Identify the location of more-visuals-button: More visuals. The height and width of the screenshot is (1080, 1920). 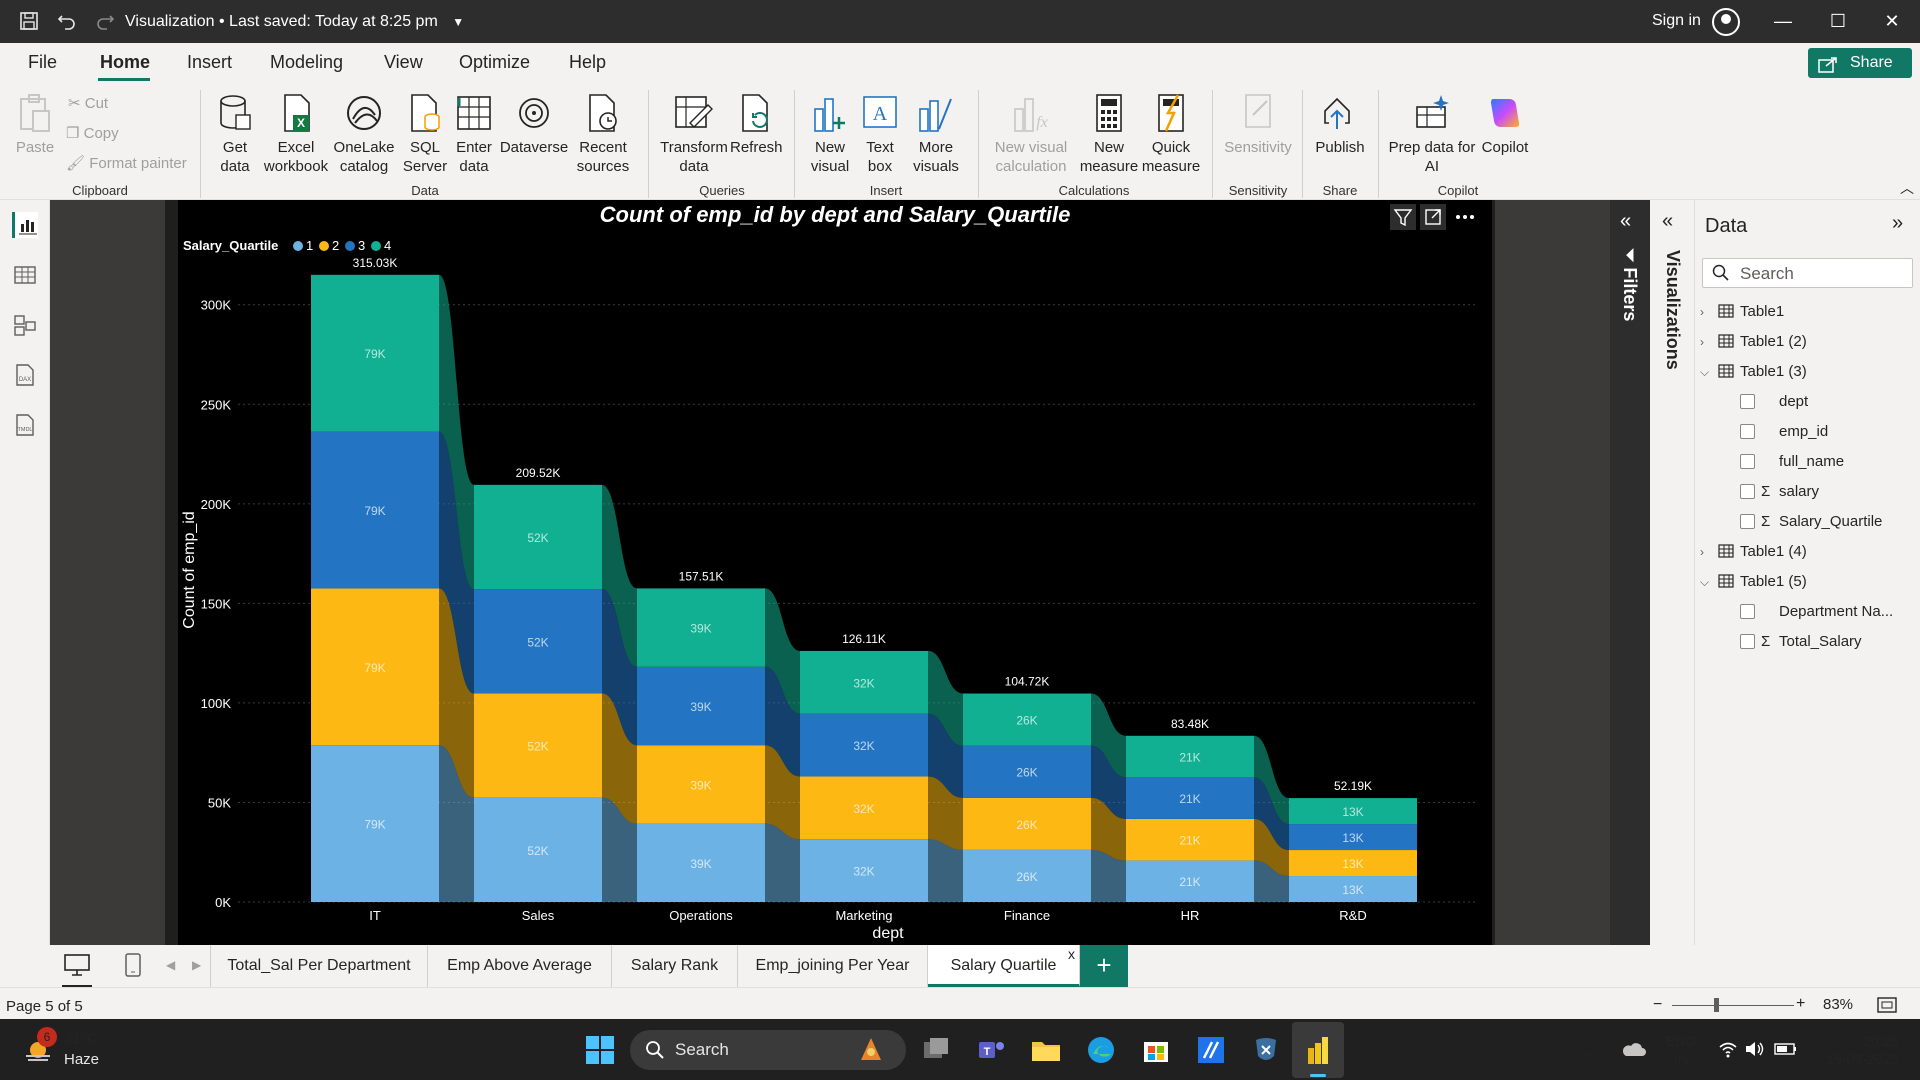
(936, 134).